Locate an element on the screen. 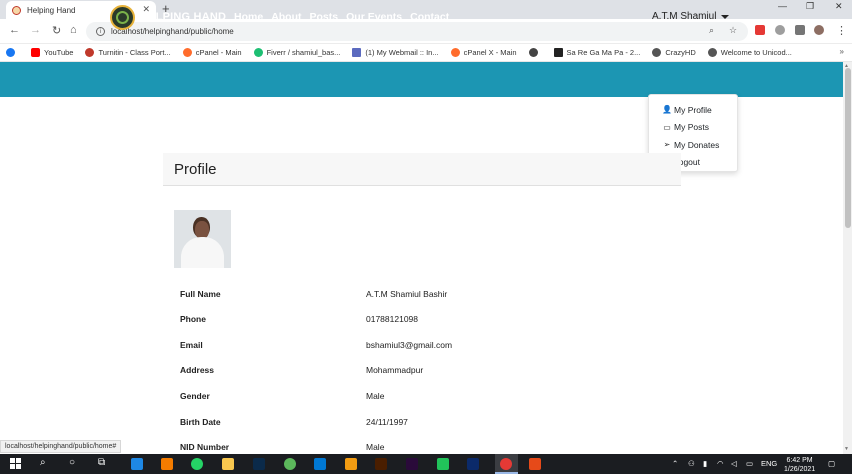 This screenshot has width=852, height=474. vscode-icon is located at coordinates (320, 464).